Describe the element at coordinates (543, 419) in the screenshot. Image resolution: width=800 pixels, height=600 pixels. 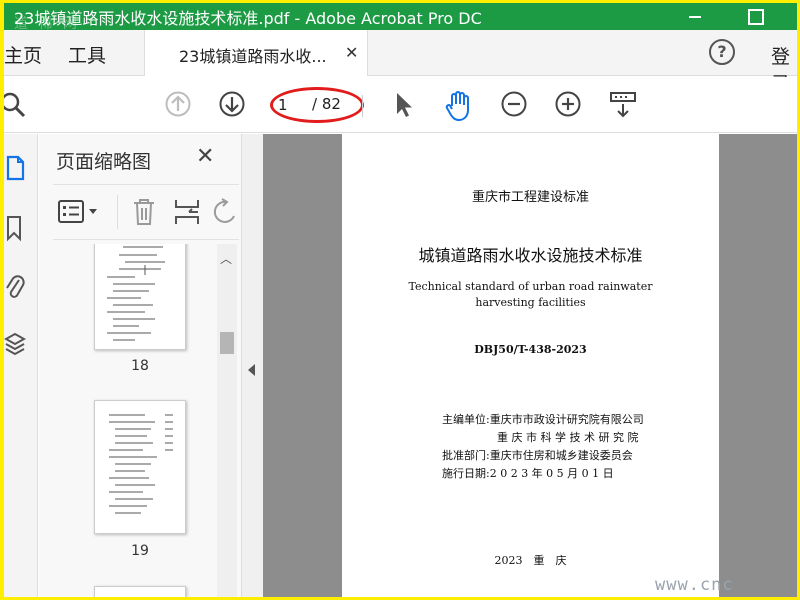
I see `doc-meta-line: 主编单位:重庆市市政设计研究院有限公司` at that location.